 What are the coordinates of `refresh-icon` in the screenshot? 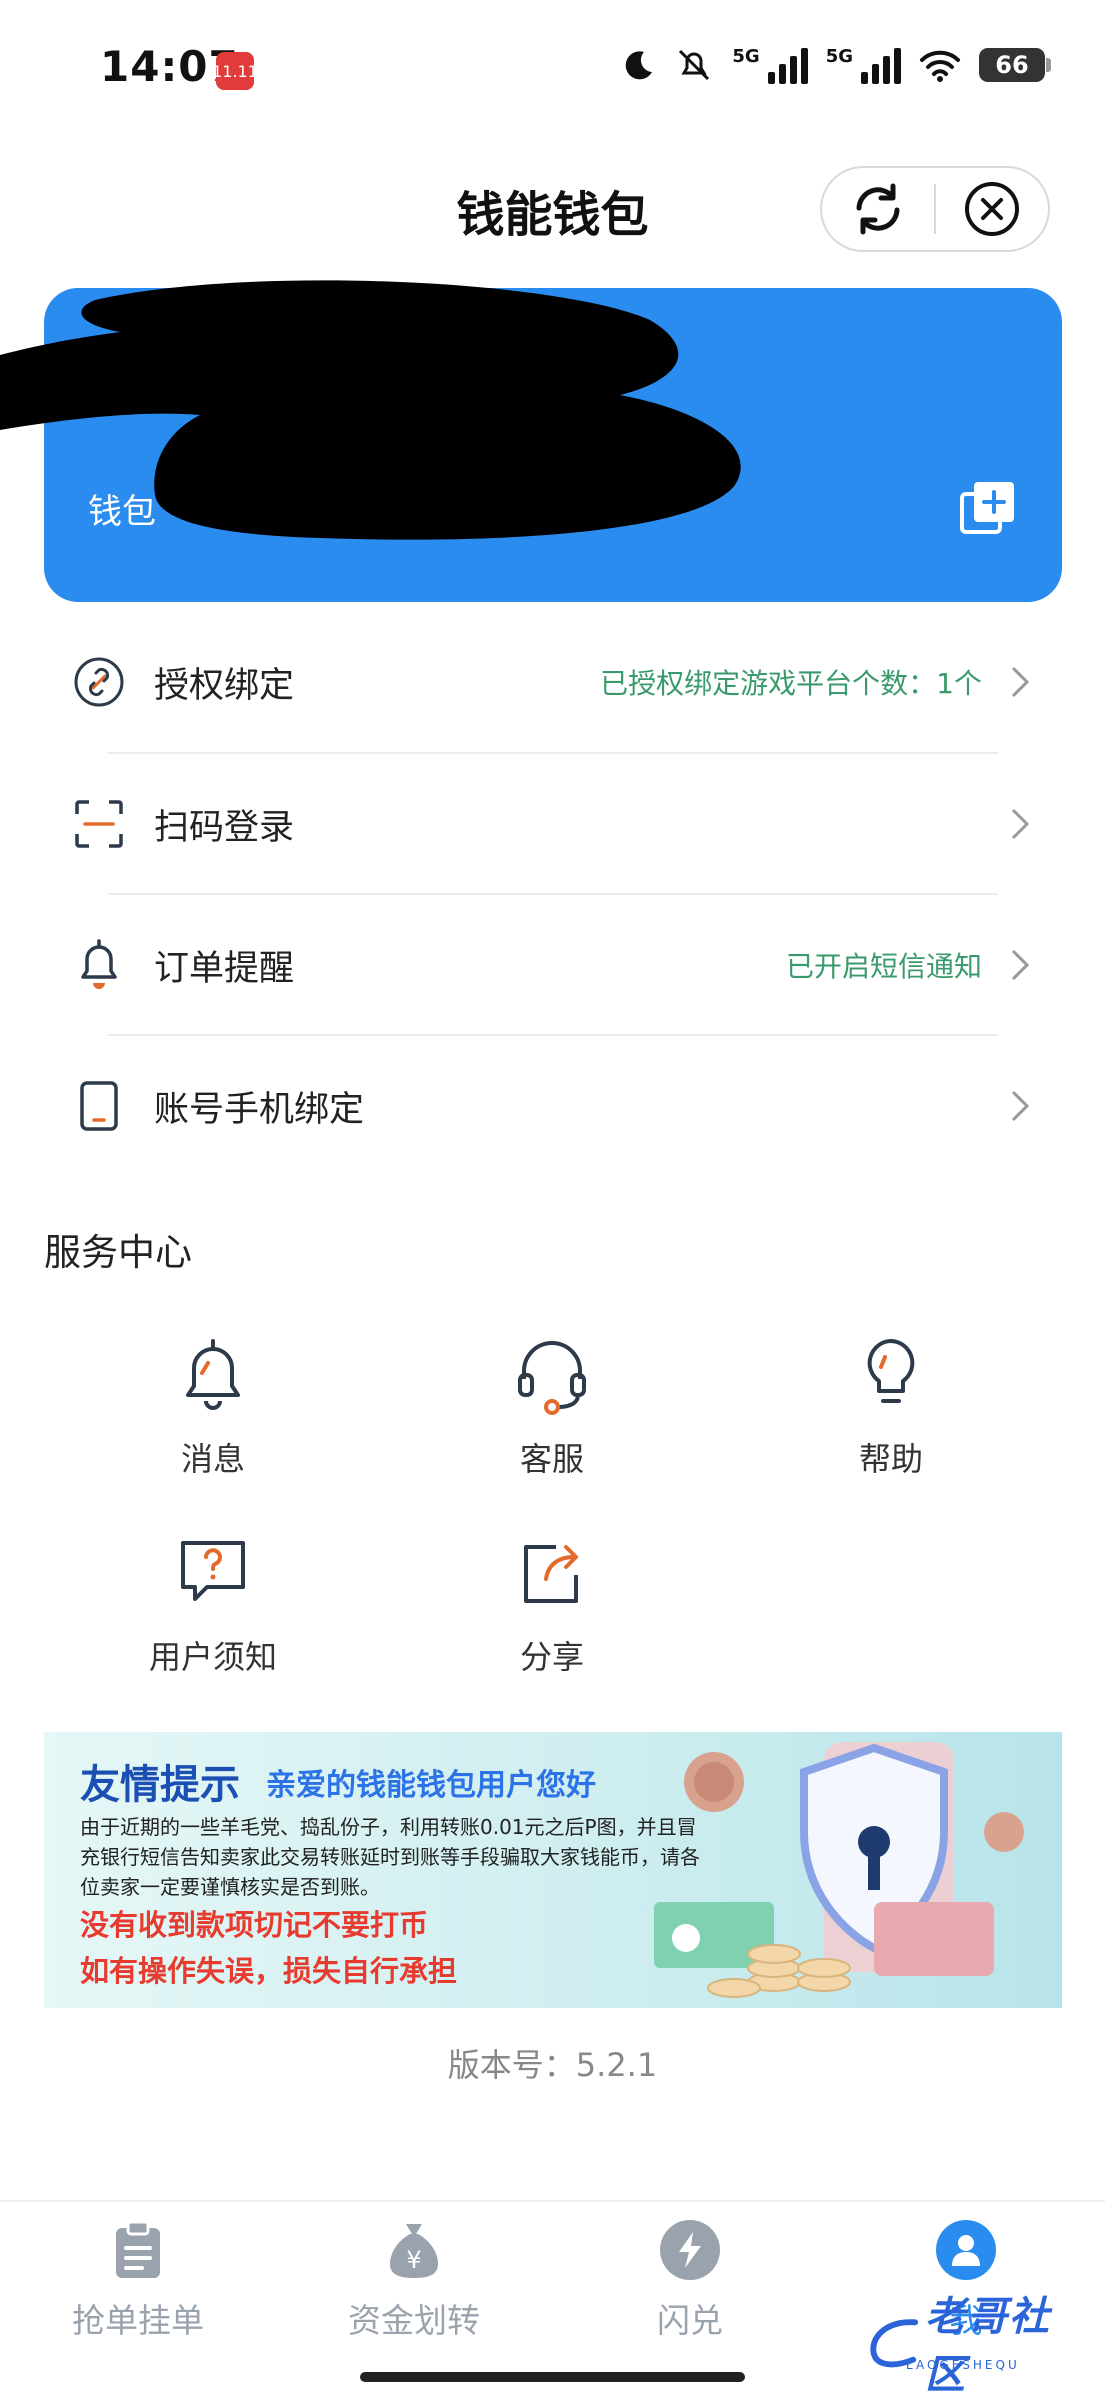 It's located at (878, 209).